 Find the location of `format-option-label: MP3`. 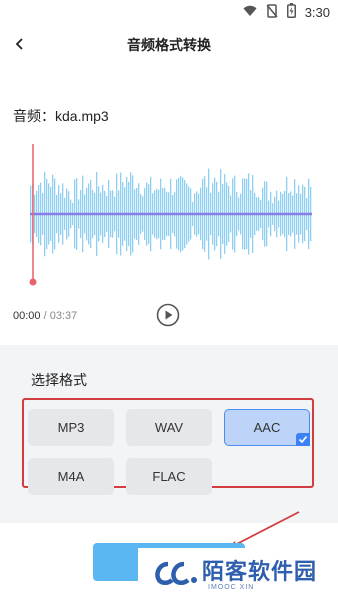

format-option-label: MP3 is located at coordinates (71, 427).